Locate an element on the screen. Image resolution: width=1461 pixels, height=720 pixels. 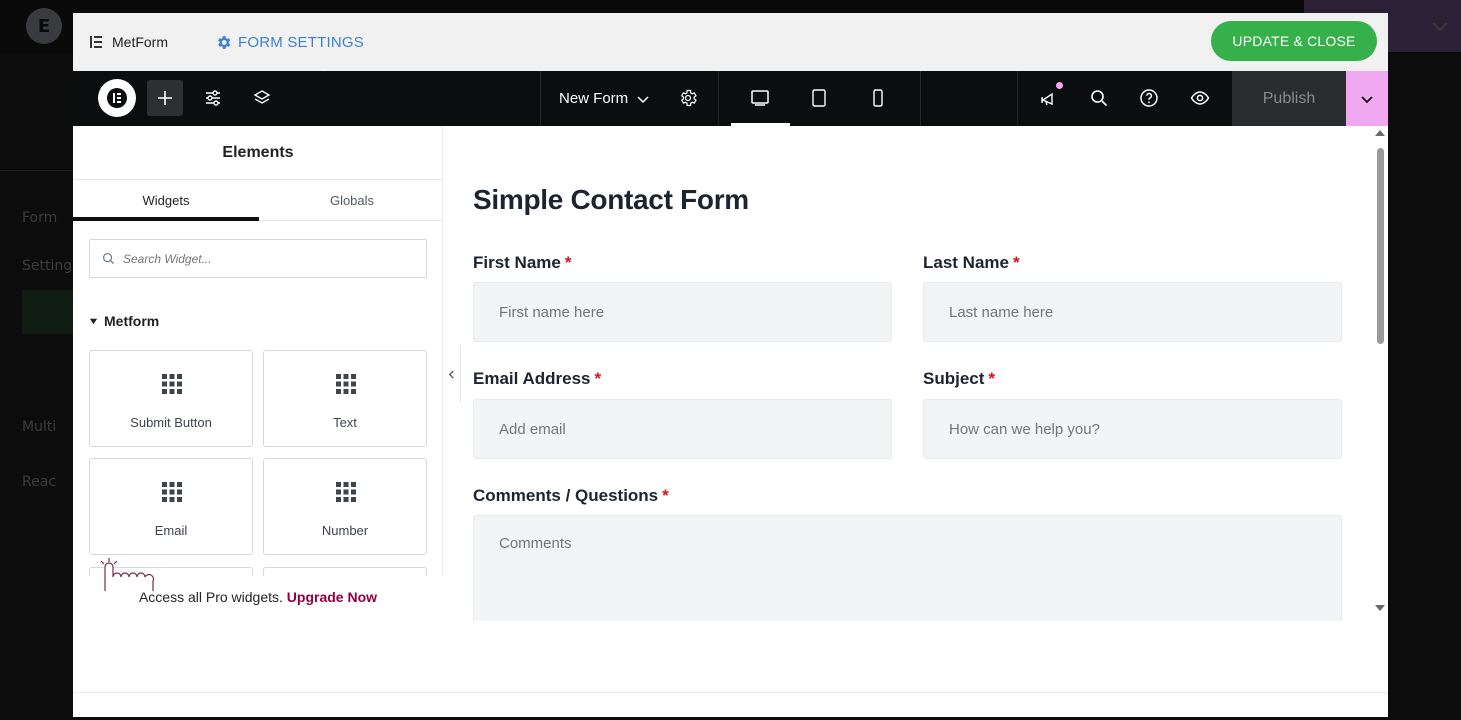
preview-eye-icon is located at coordinates (1200, 98).